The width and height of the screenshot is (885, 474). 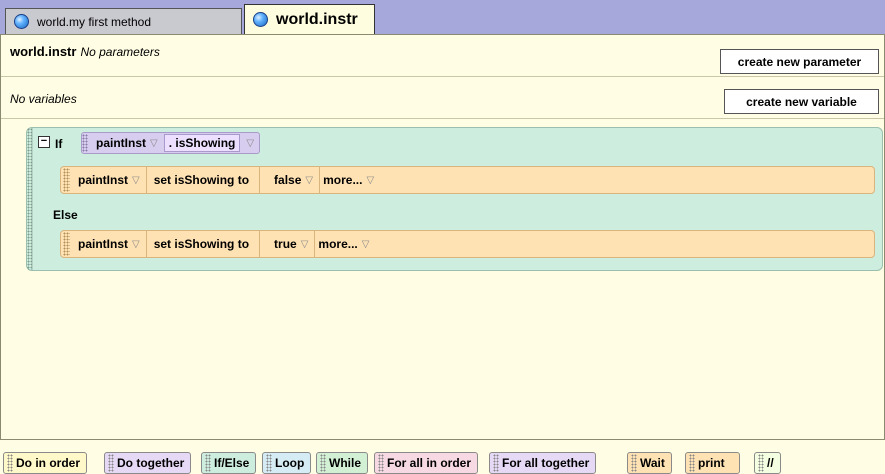 I want to click on if-keyword: If, so click(x=59, y=144).